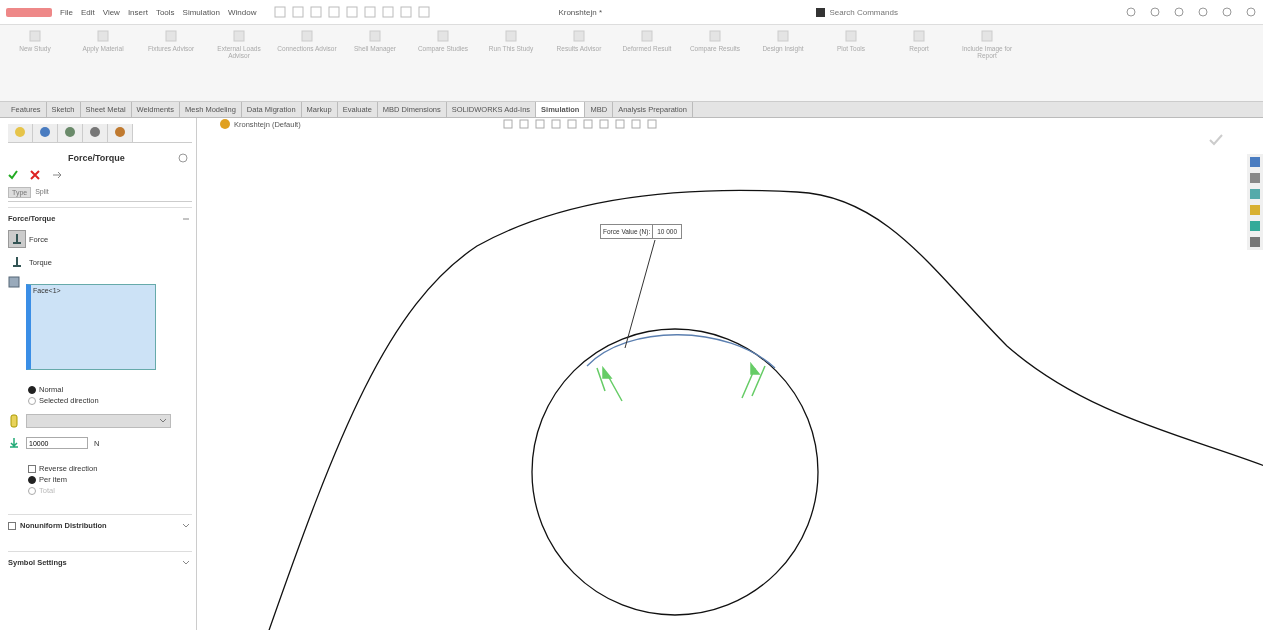 The width and height of the screenshot is (1263, 630). What do you see at coordinates (14, 282) in the screenshot?
I see `face-icon` at bounding box center [14, 282].